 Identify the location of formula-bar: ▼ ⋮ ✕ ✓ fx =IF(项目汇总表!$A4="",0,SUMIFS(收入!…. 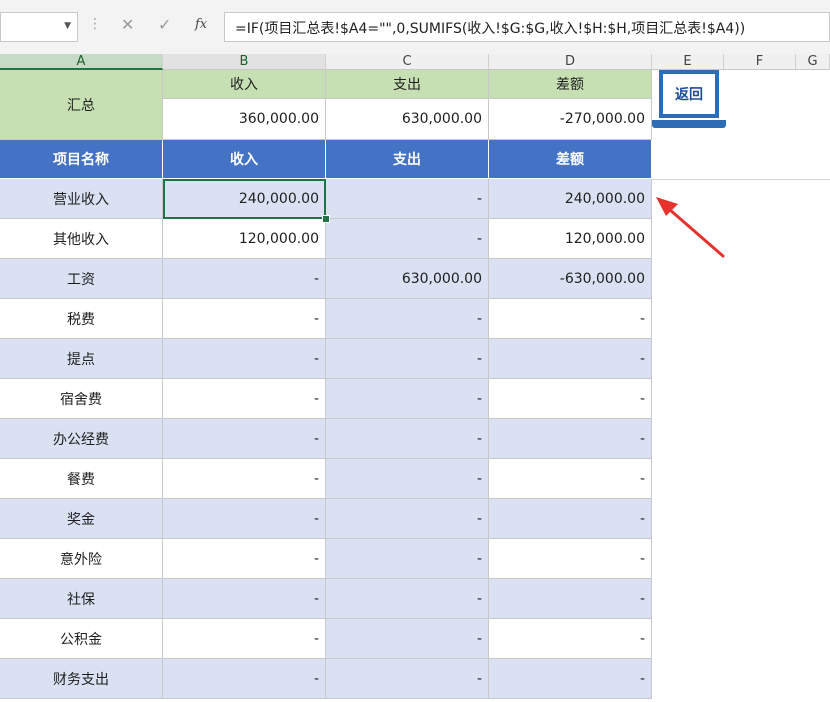
(415, 27).